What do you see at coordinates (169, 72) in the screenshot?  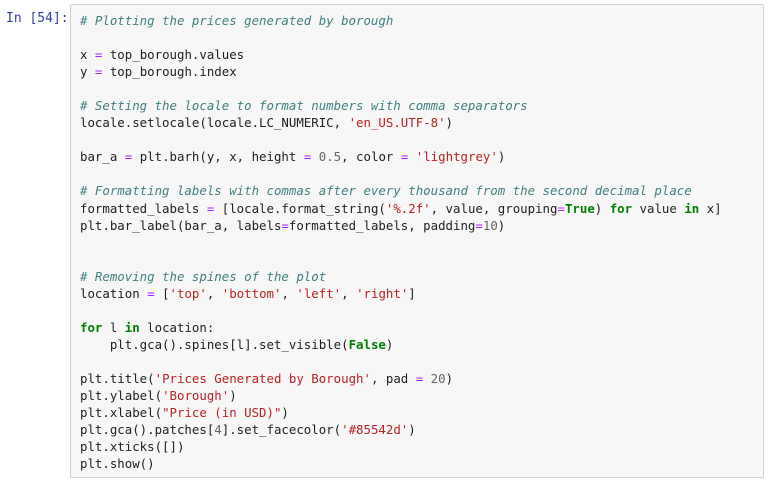 I see `code-token: top_borough.index` at bounding box center [169, 72].